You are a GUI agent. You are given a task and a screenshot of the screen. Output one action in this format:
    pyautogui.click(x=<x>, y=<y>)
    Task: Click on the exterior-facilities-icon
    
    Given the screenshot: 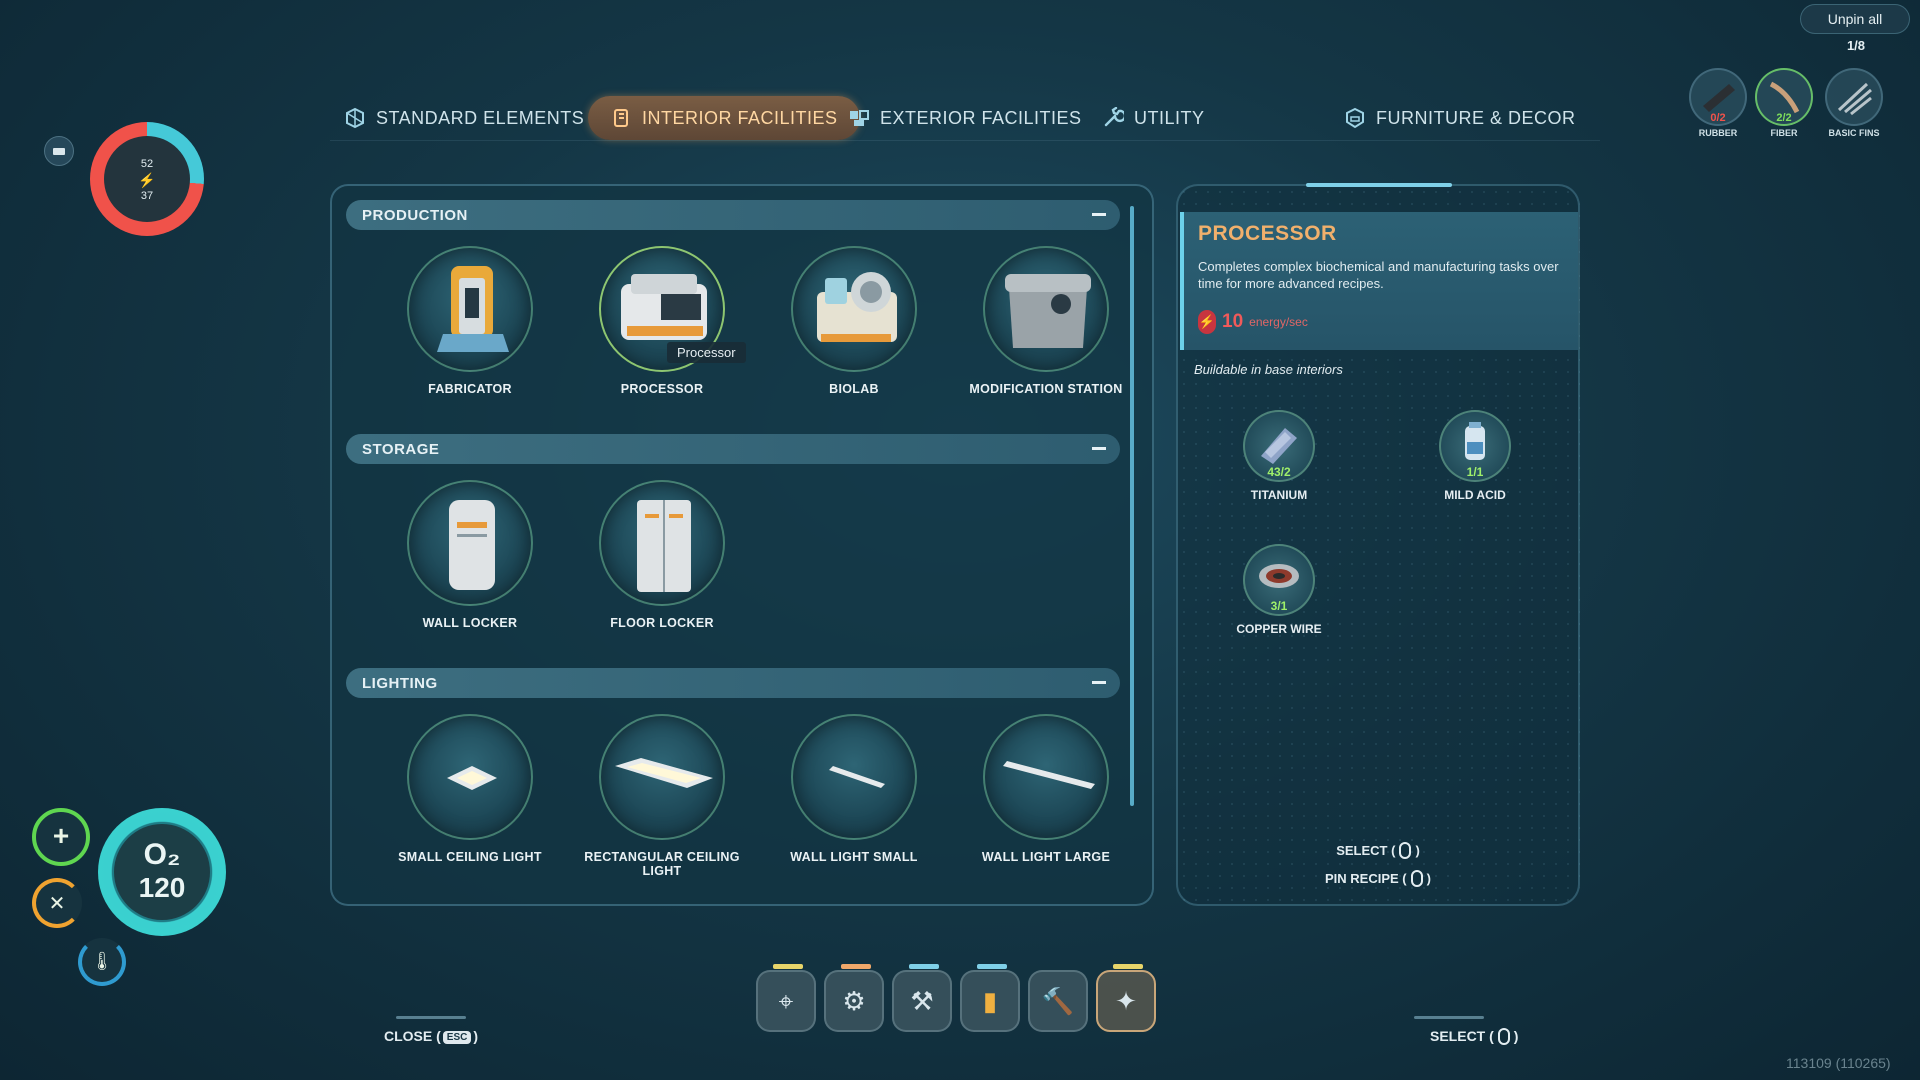 What is the action you would take?
    pyautogui.click(x=859, y=118)
    